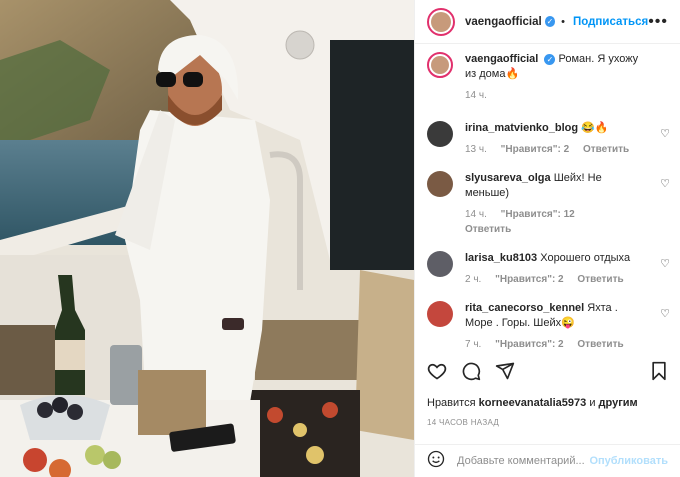 The height and width of the screenshot is (477, 680). I want to click on likes-and: и, so click(592, 403).